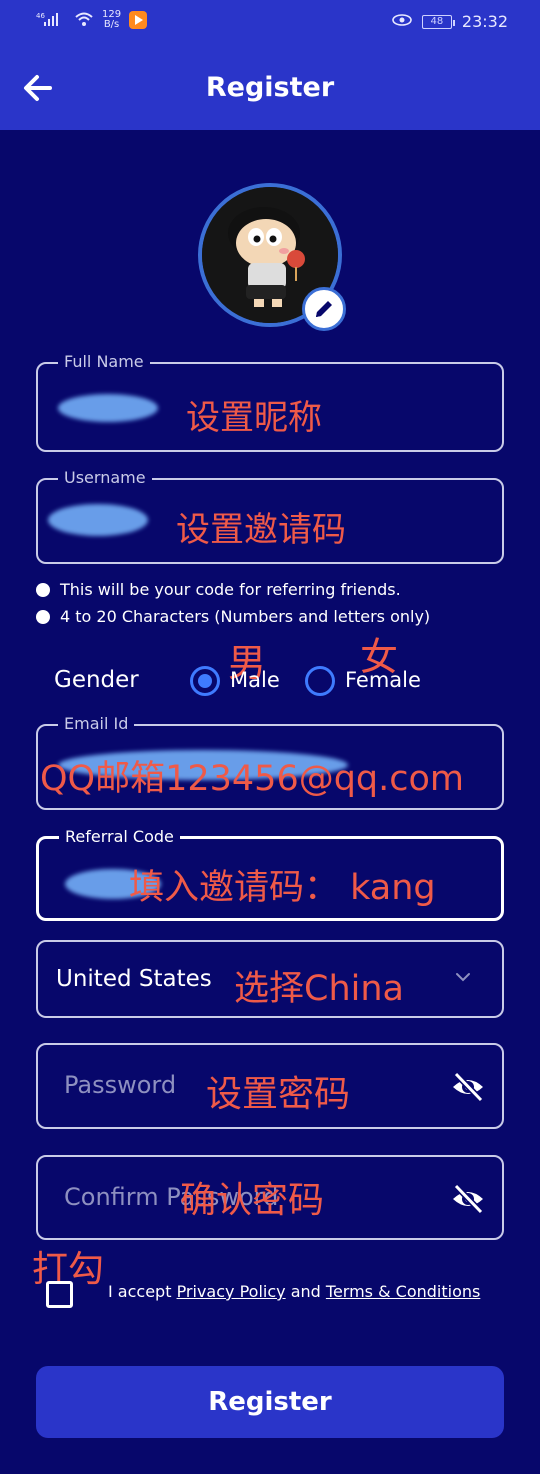  What do you see at coordinates (484, 21) in the screenshot?
I see `clock: 23:32` at bounding box center [484, 21].